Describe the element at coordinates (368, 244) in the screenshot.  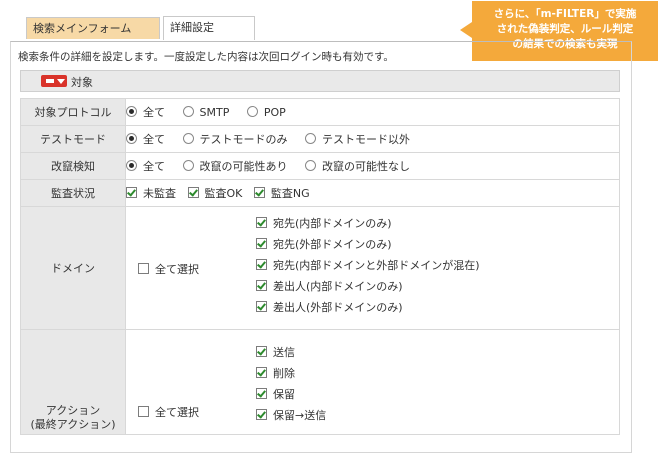
I see `domain-item: 宛先(外部ドメインのみ)` at that location.